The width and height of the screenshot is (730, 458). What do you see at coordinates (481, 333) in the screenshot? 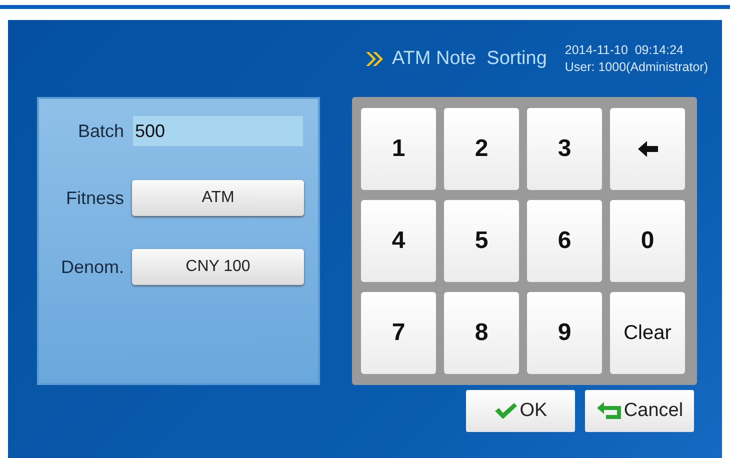
I see `digit-key: 8` at bounding box center [481, 333].